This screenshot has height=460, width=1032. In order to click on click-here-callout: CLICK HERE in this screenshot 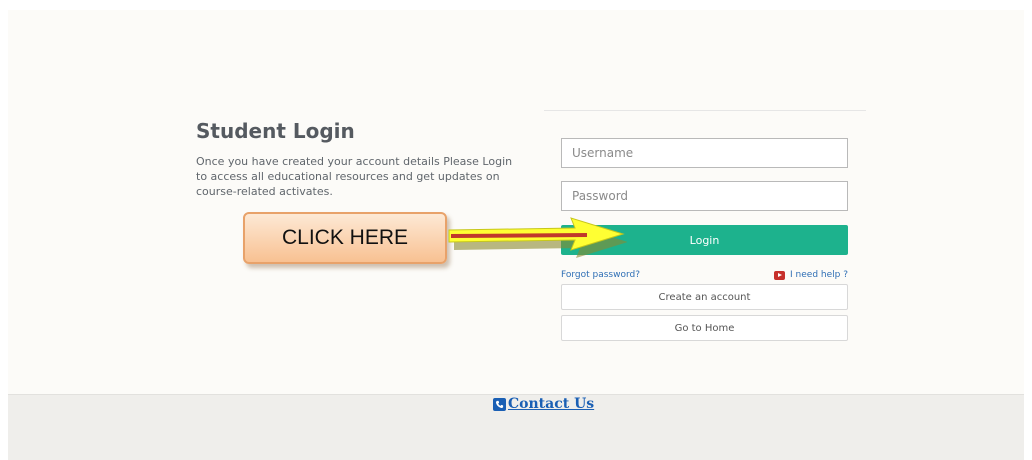, I will do `click(345, 238)`.